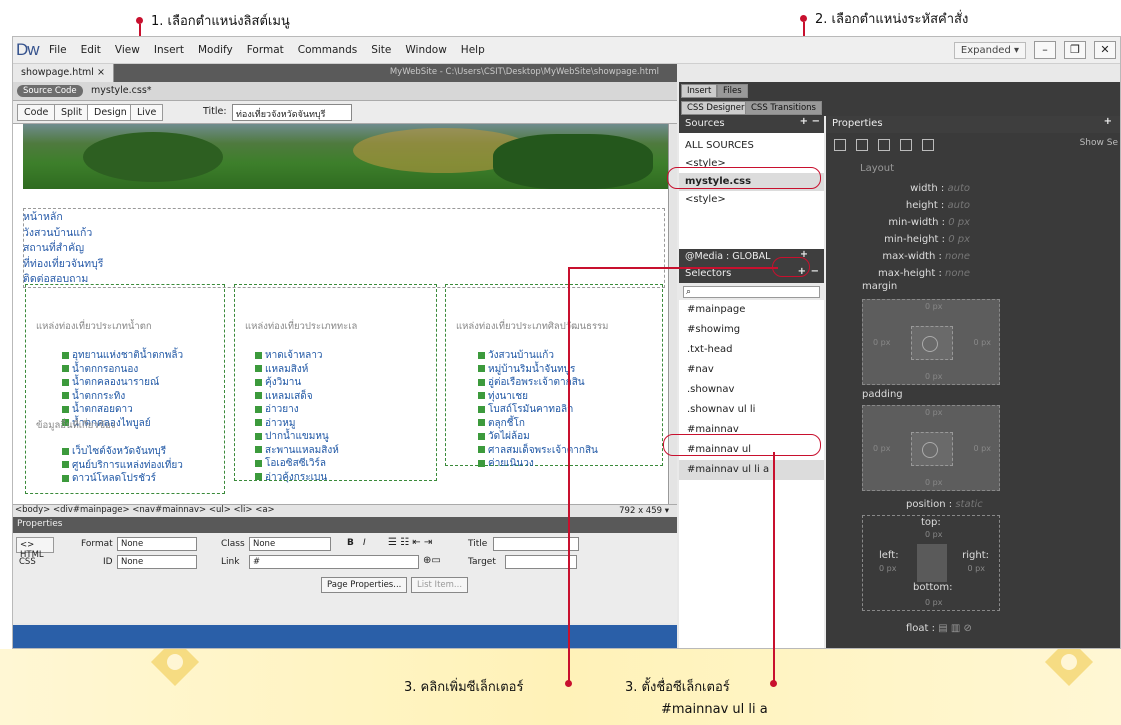  Describe the element at coordinates (976, 568) in the screenshot. I see `right-value: 0 px` at that location.